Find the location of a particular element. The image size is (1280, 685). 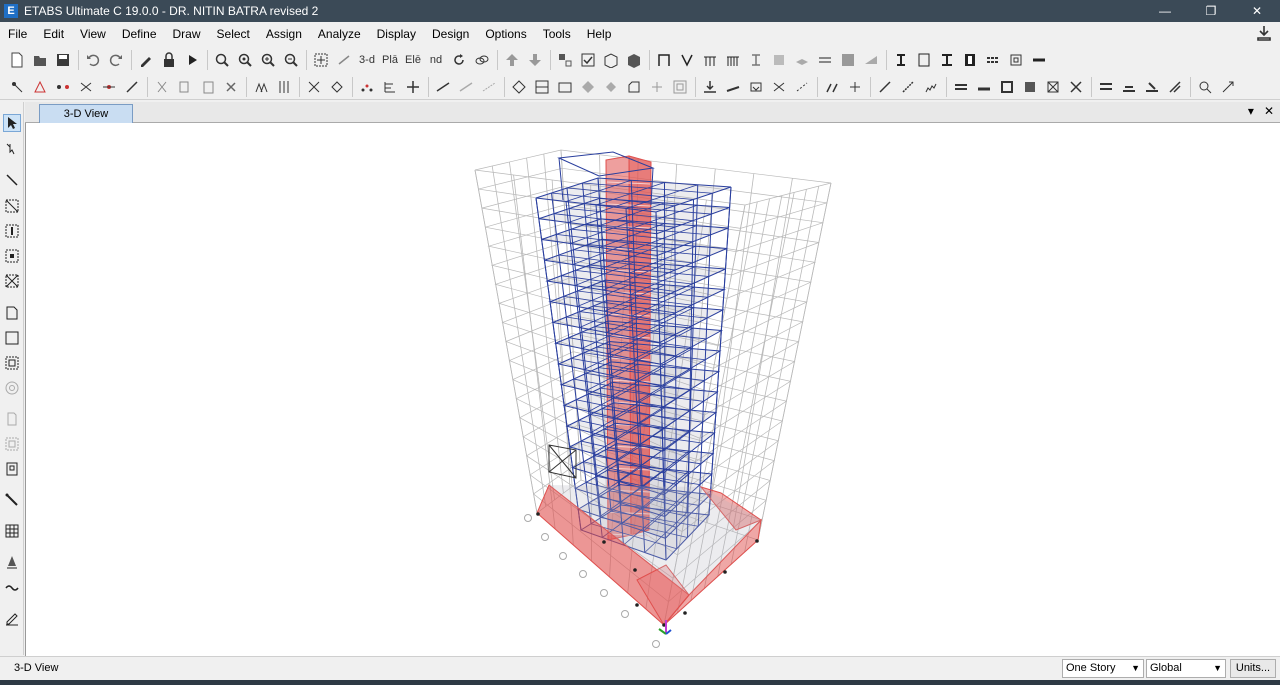

show-deformed-icon is located at coordinates (961, 87).